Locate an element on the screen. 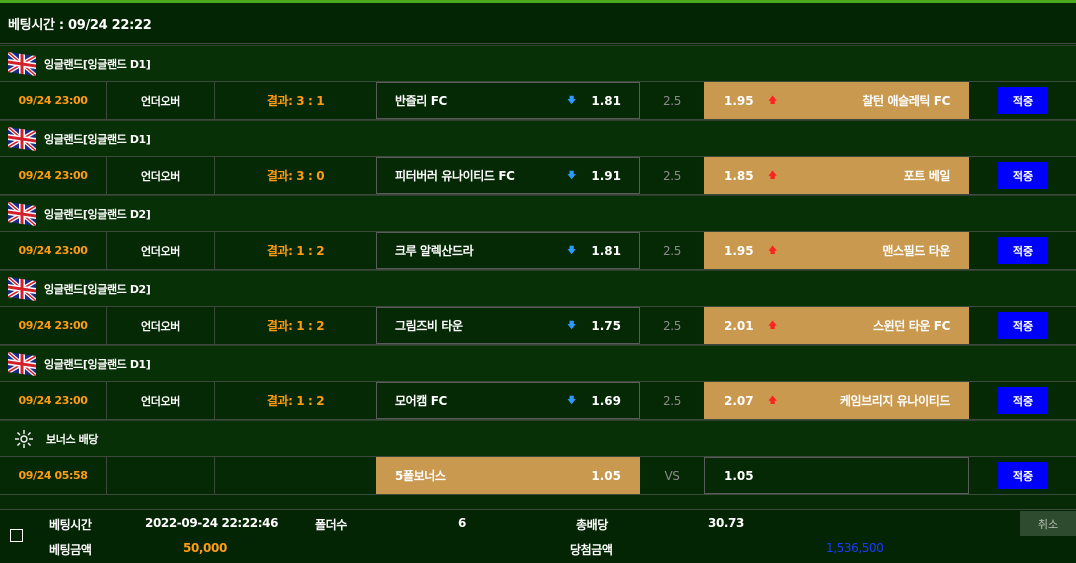  summary-total-odds-value: 30.73 is located at coordinates (726, 523).